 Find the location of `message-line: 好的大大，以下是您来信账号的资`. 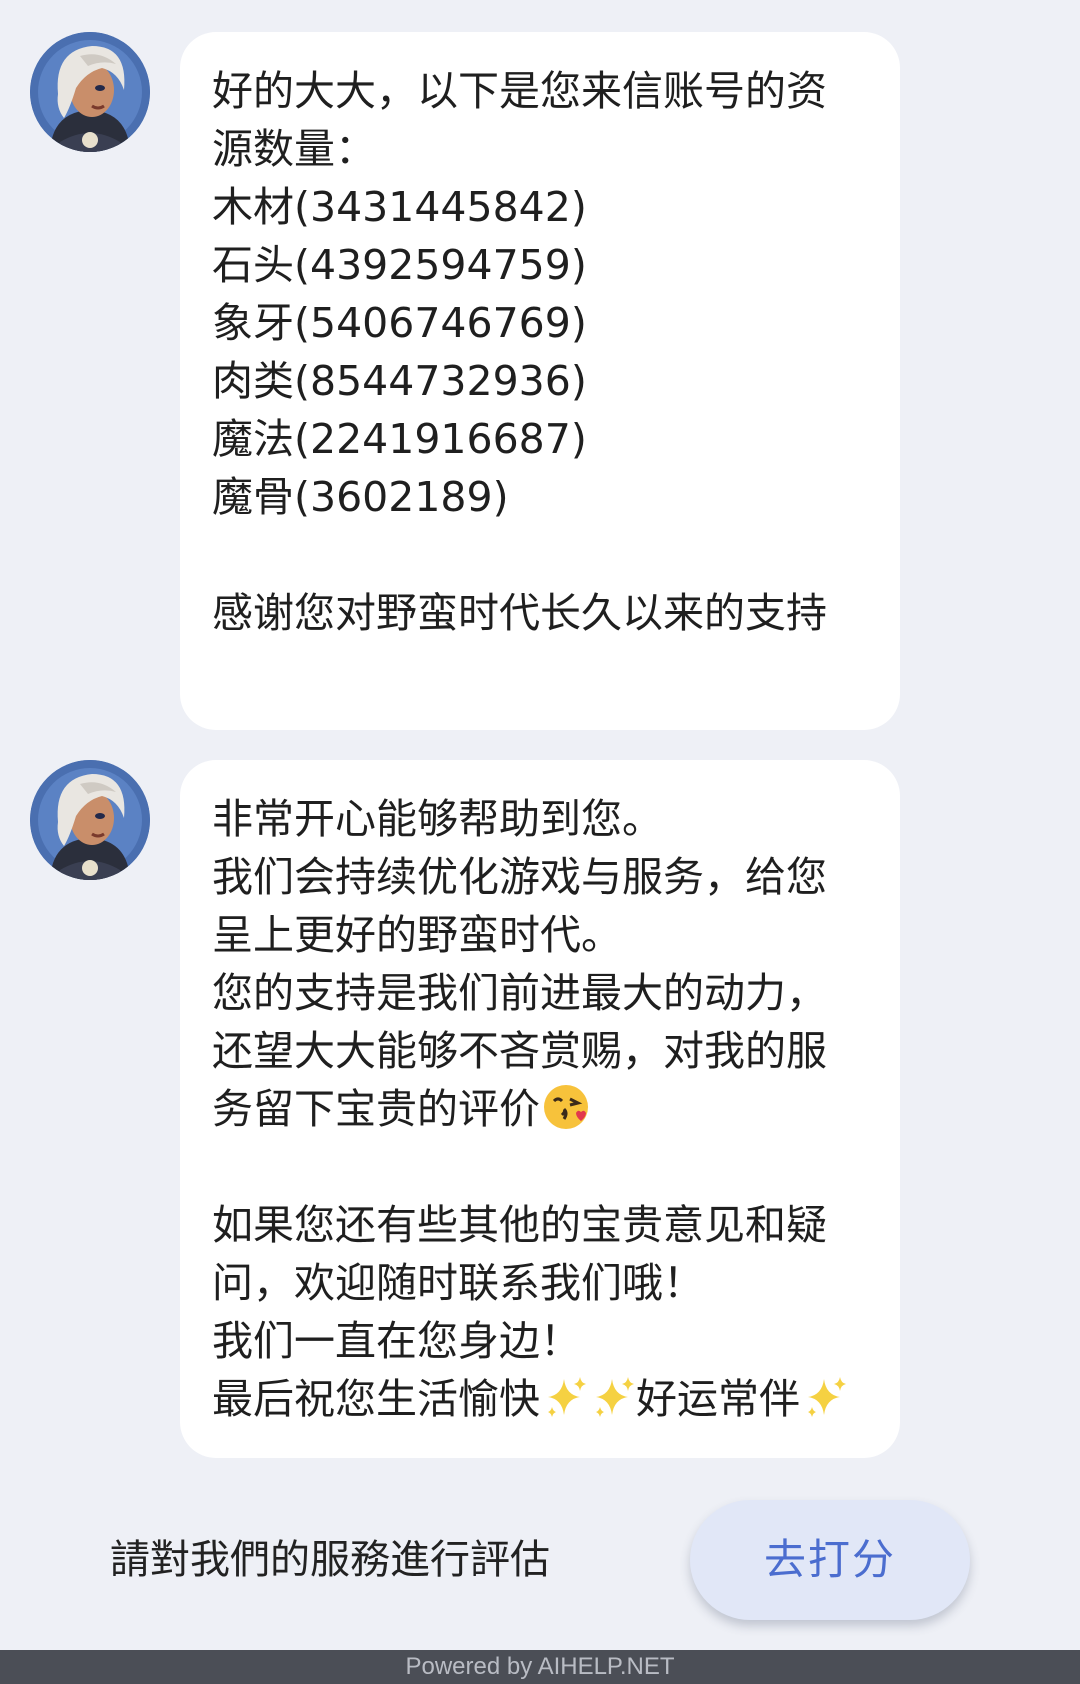

message-line: 好的大大，以下是您来信账号的资 is located at coordinates (519, 91).